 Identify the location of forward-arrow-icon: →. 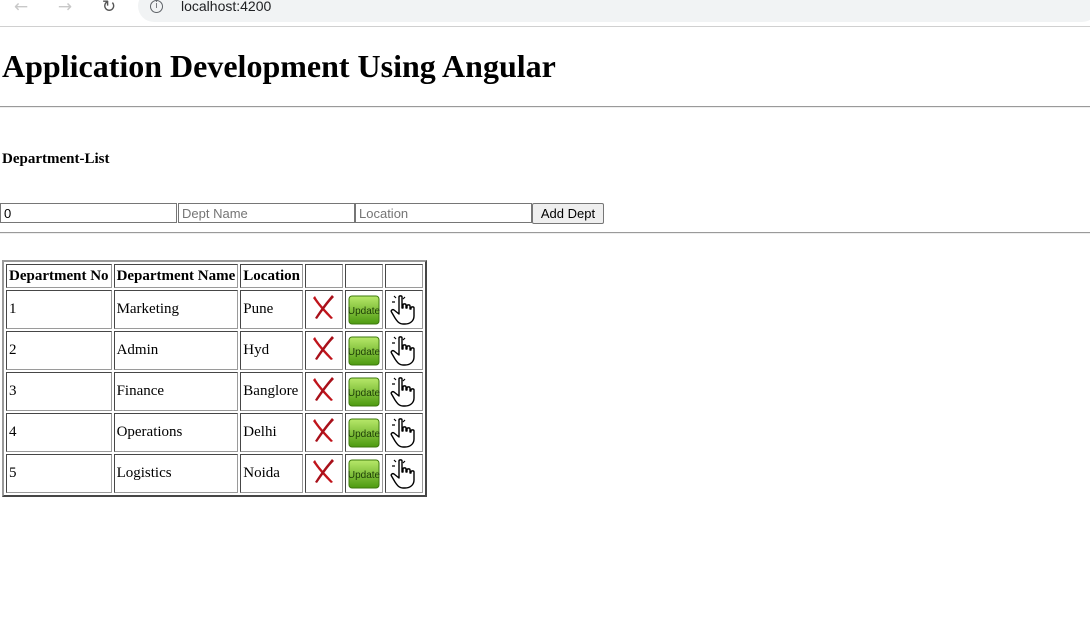
(65, 9).